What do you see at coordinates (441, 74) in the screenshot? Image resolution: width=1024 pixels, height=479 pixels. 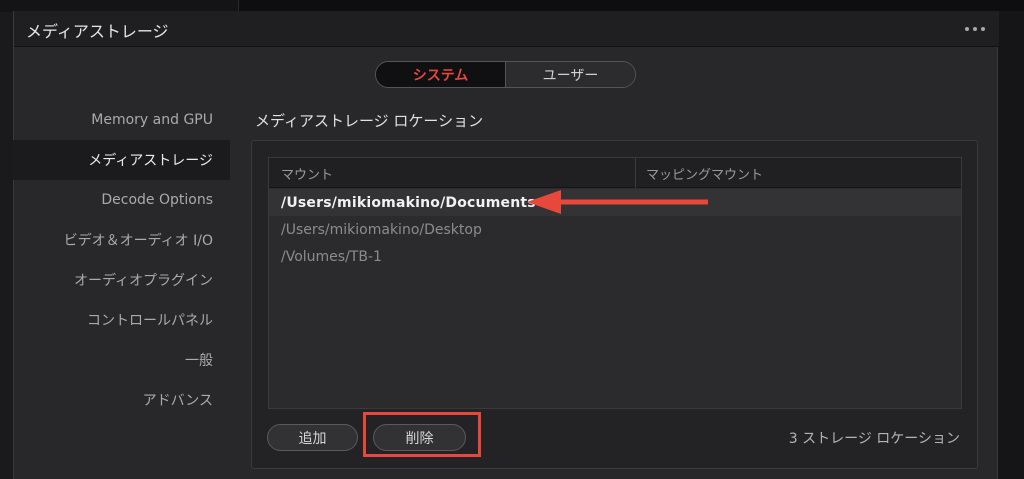 I see `tab-system: システム` at bounding box center [441, 74].